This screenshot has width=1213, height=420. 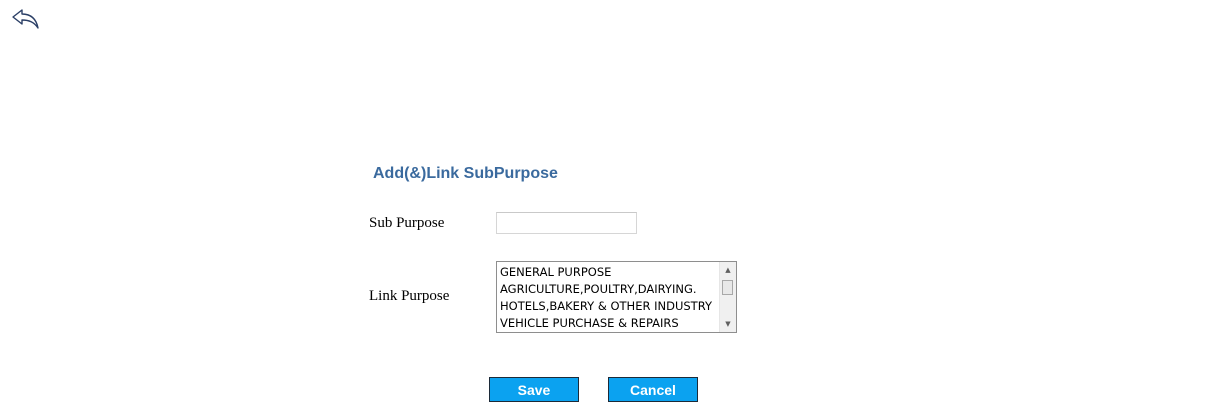 I want to click on scroll-thumb, so click(x=727, y=287).